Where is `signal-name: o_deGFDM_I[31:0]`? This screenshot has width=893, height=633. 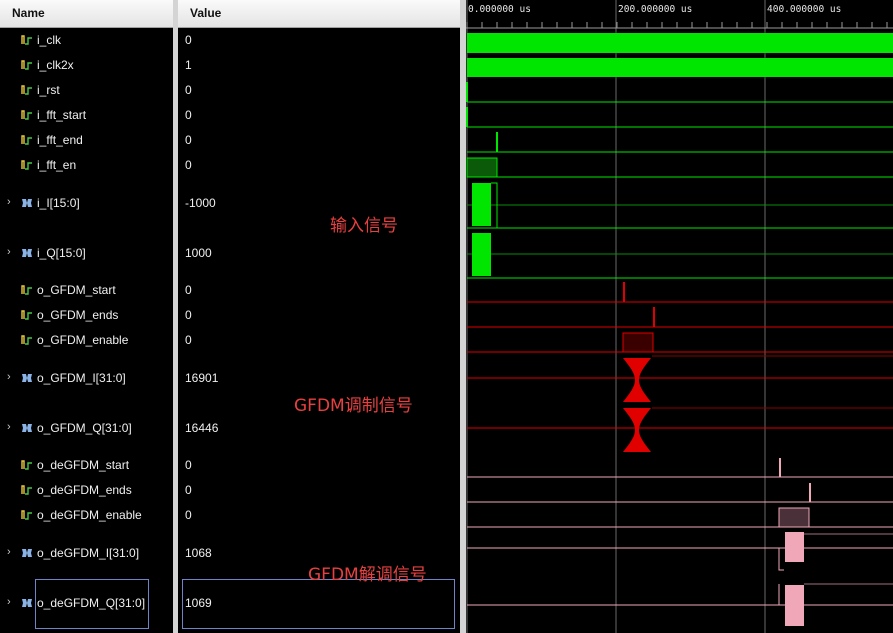
signal-name: o_deGFDM_I[31:0] is located at coordinates (88, 553).